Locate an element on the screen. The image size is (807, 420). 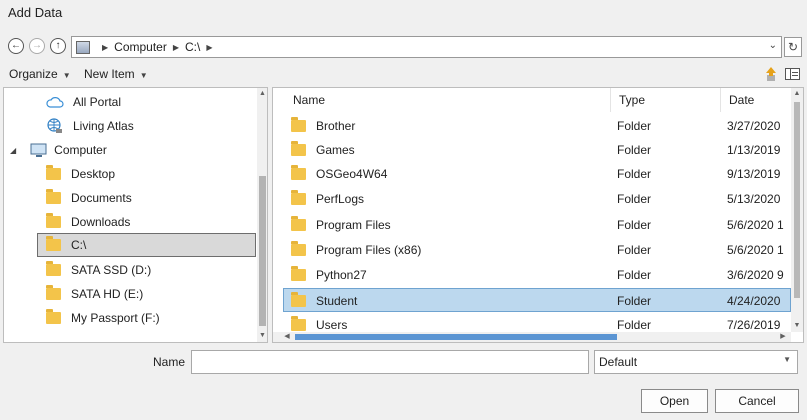
file-list-vscrollbar: ▲ ▼ is located at coordinates (797, 210).